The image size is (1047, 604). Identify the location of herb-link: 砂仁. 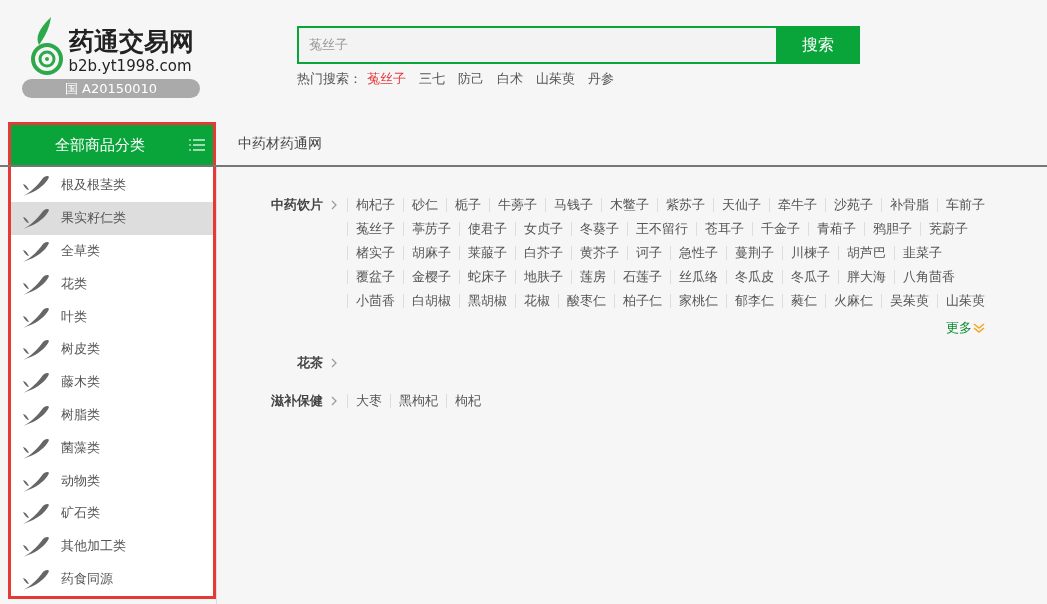
(424, 205).